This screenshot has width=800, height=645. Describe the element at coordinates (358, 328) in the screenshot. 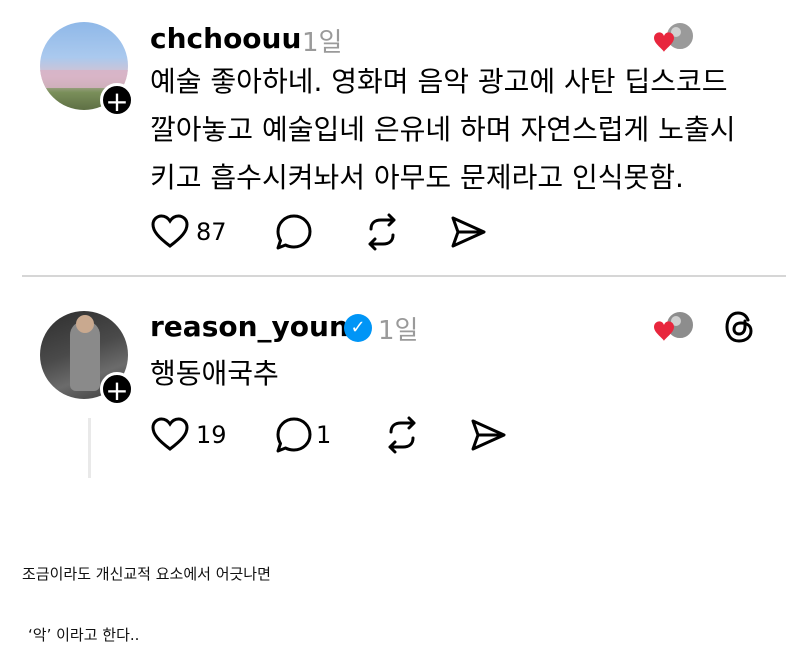

I see `verified-icon: ✓` at that location.